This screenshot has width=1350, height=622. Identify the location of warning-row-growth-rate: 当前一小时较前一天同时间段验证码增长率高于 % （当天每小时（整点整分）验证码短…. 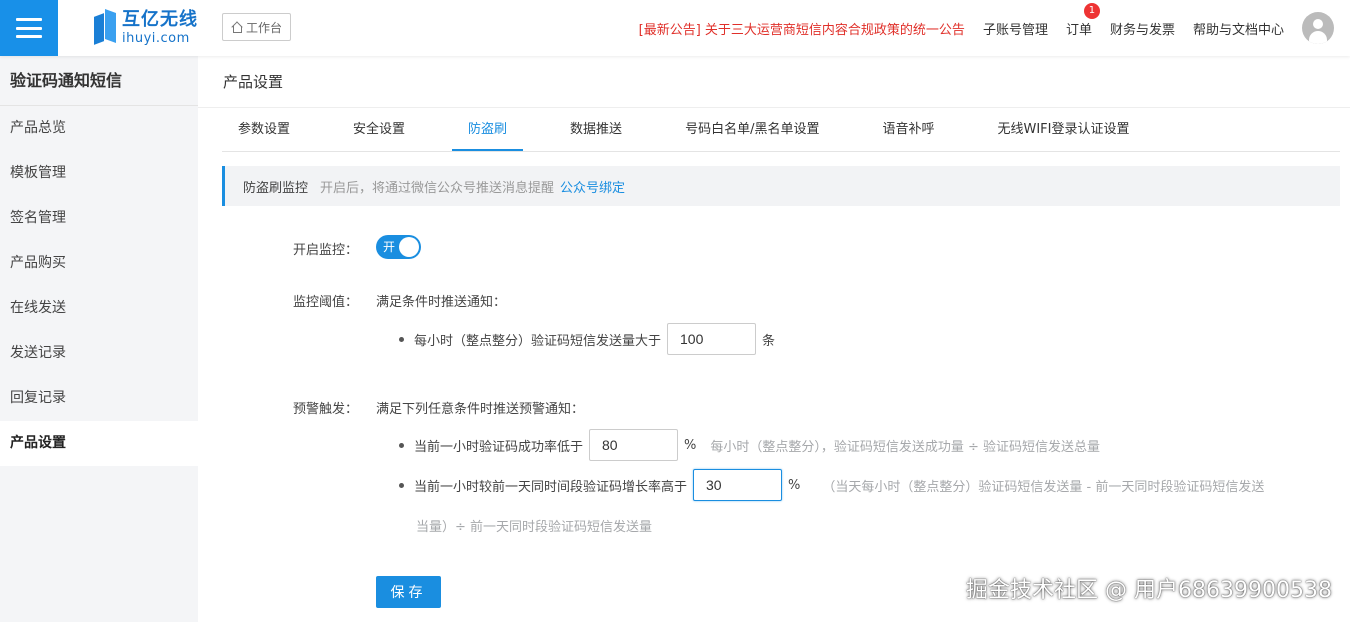
(831, 485).